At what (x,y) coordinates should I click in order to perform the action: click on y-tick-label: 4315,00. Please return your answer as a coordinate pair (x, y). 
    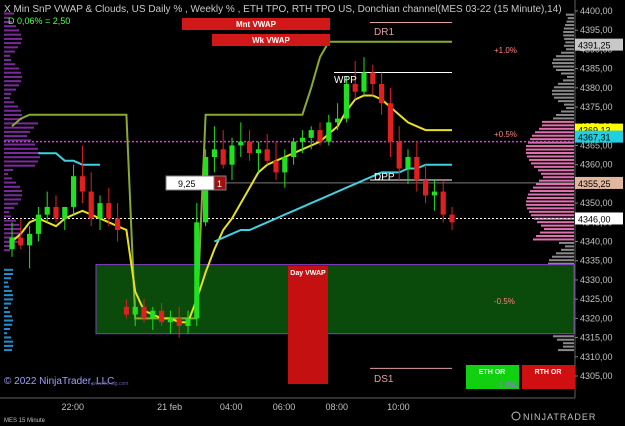
    Looking at the image, I should click on (596, 338).